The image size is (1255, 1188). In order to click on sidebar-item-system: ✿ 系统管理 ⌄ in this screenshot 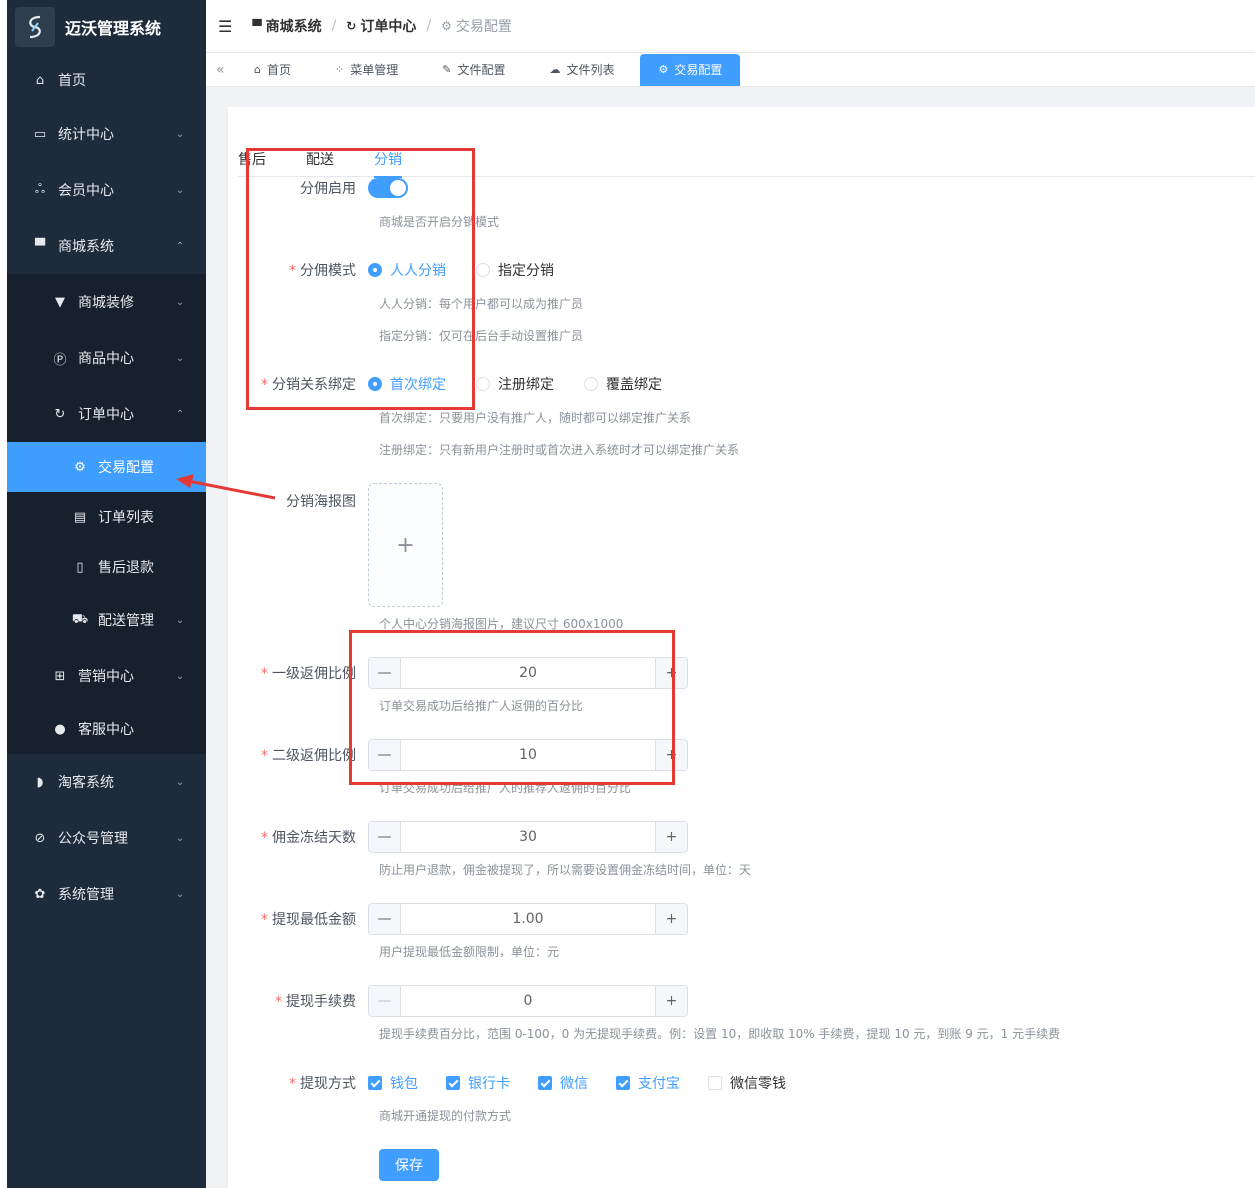, I will do `click(106, 894)`.